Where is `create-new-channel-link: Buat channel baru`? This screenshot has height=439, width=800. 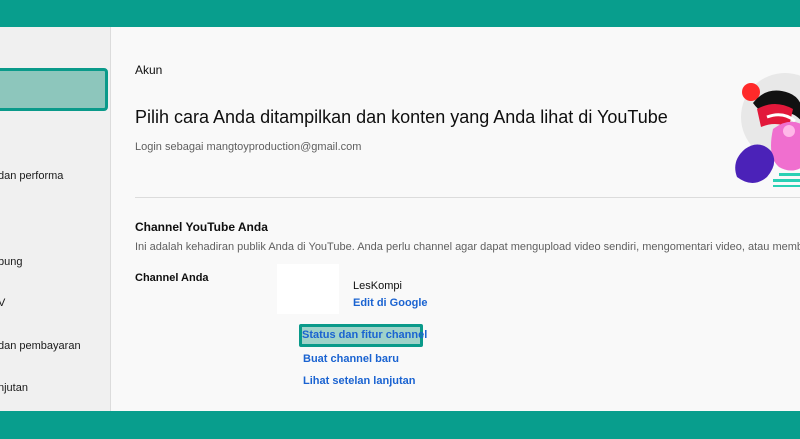 create-new-channel-link: Buat channel baru is located at coordinates (351, 359).